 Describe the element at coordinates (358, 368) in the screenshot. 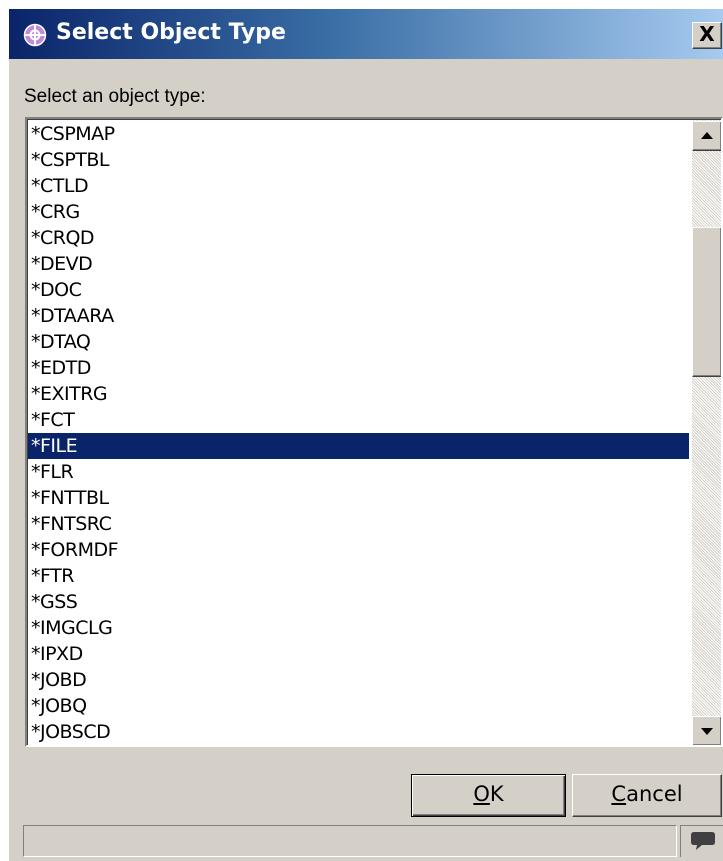

I see `list-item: *EDTD` at that location.